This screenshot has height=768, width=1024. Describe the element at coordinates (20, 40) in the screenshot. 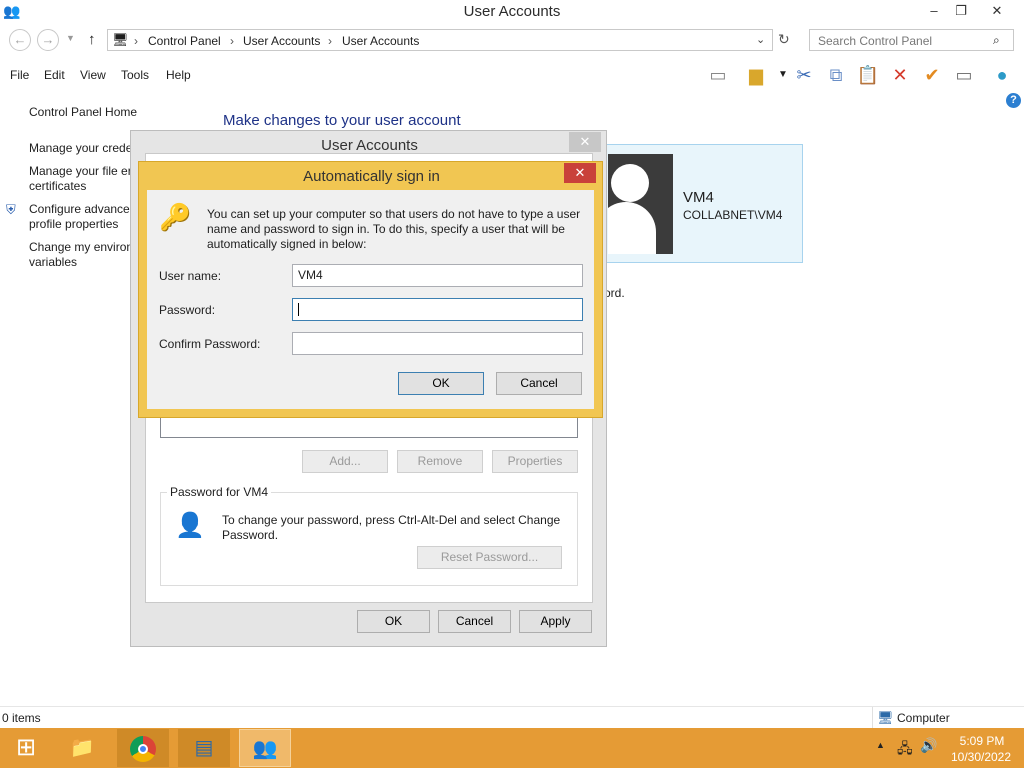

I see `back-button: ←` at that location.